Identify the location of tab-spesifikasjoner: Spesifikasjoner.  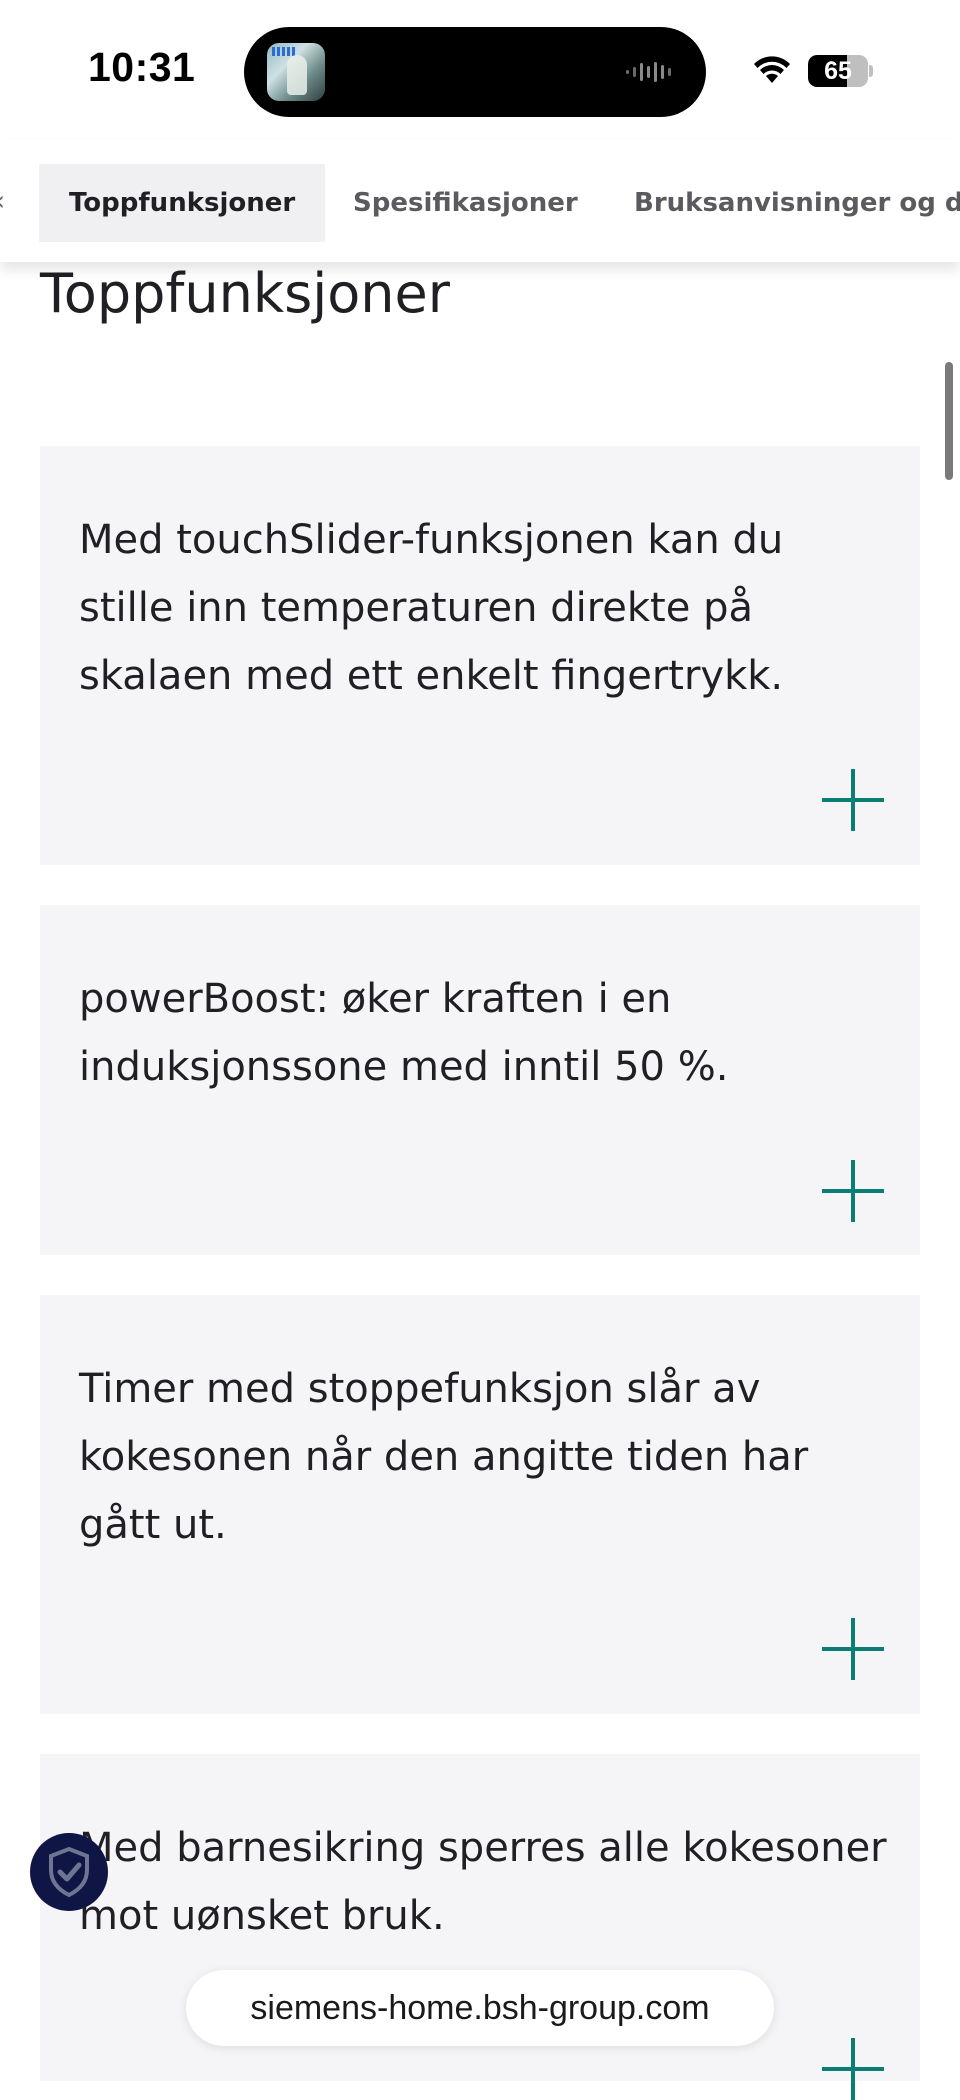
(465, 203).